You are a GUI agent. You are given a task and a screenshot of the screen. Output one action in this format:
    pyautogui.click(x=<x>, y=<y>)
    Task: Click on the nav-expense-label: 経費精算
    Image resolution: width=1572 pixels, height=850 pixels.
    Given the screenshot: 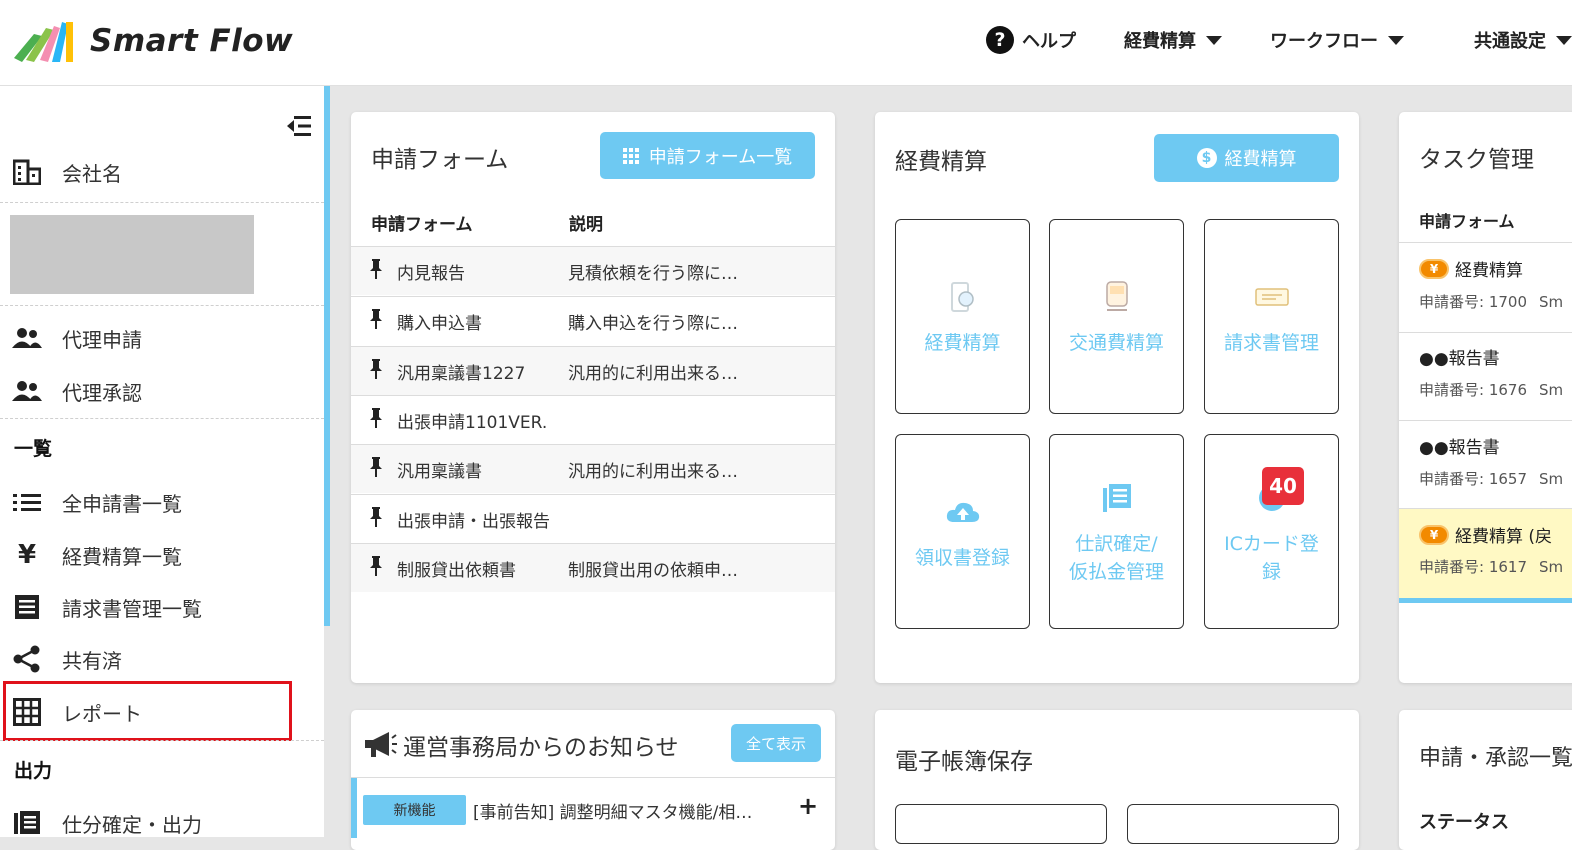 What is the action you would take?
    pyautogui.click(x=1160, y=41)
    